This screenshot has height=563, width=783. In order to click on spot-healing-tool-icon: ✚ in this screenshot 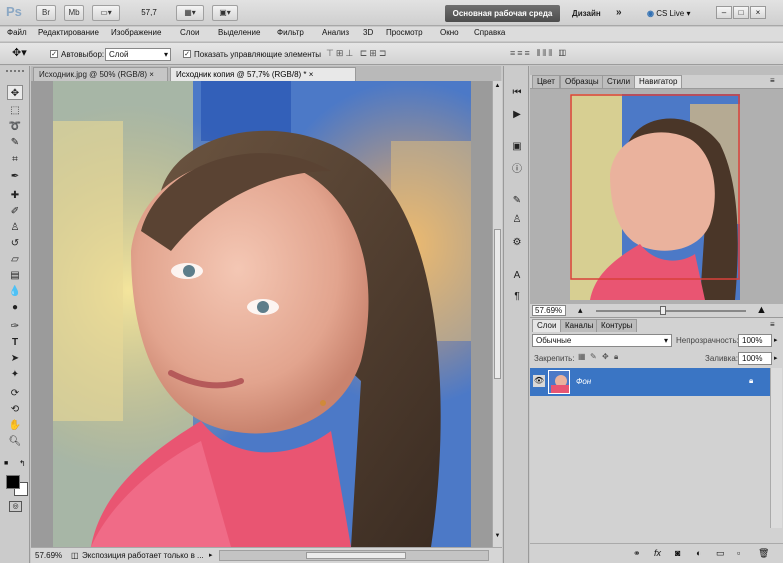, I will do `click(15, 195)`.